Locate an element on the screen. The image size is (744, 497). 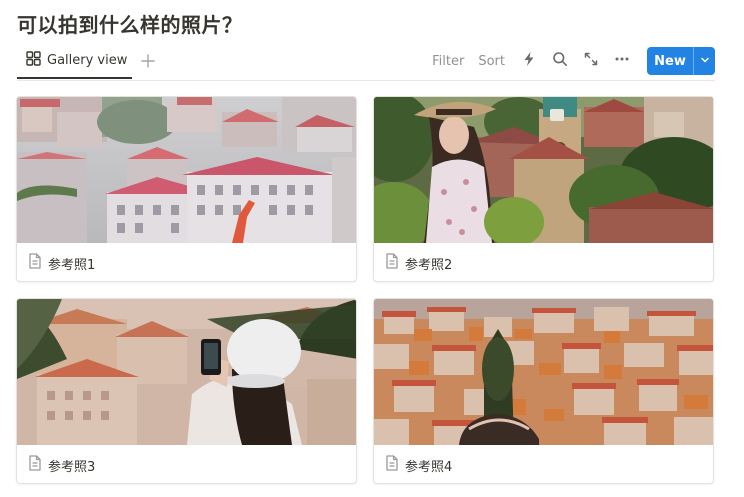
add-view-button is located at coordinates (148, 61).